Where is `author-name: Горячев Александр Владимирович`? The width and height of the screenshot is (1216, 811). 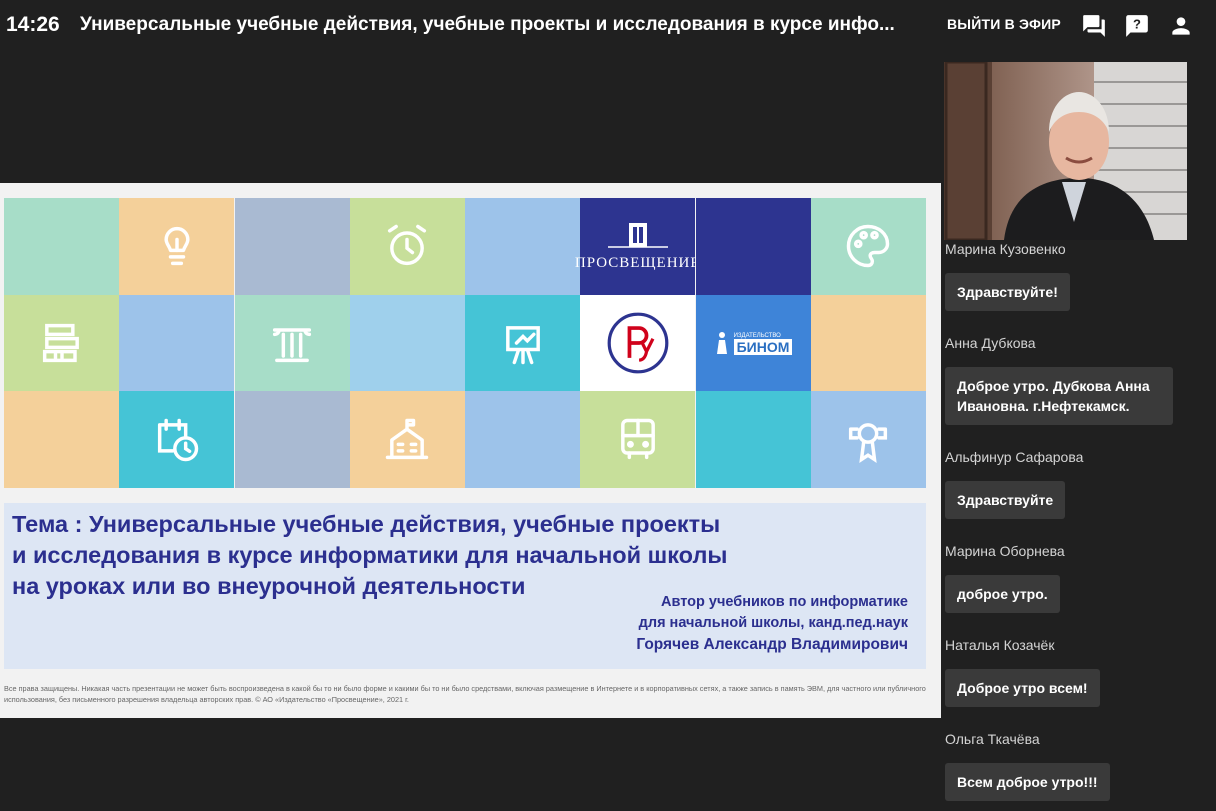
author-name: Горячев Александр Владимирович is located at coordinates (772, 644).